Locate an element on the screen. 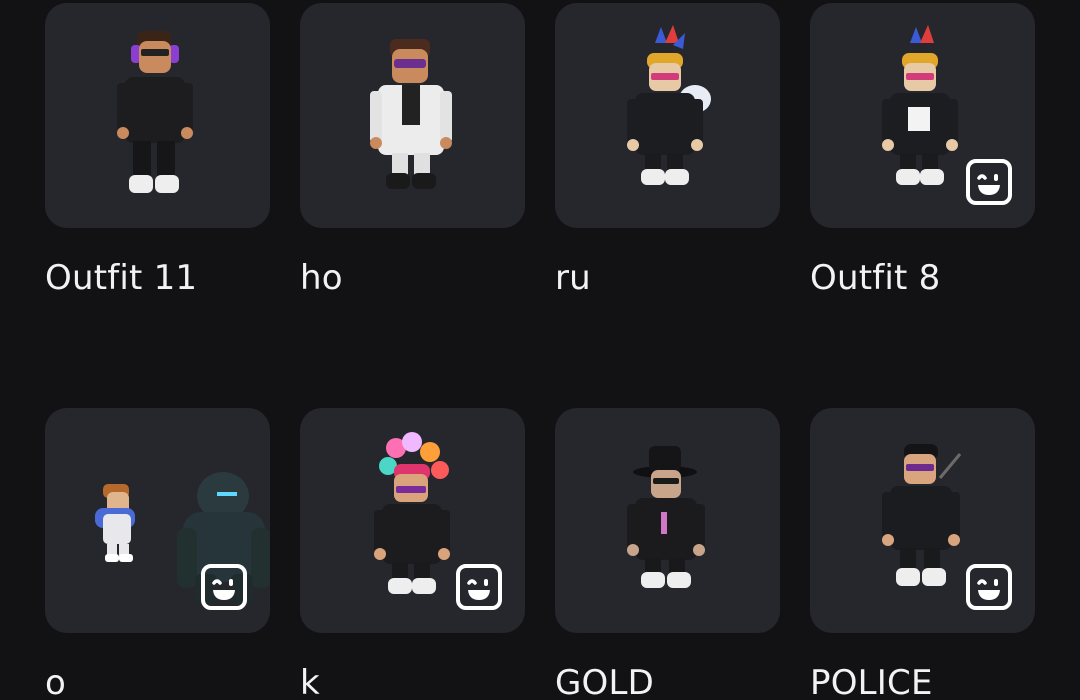  outfit-name: Outfit 11 is located at coordinates (121, 278).